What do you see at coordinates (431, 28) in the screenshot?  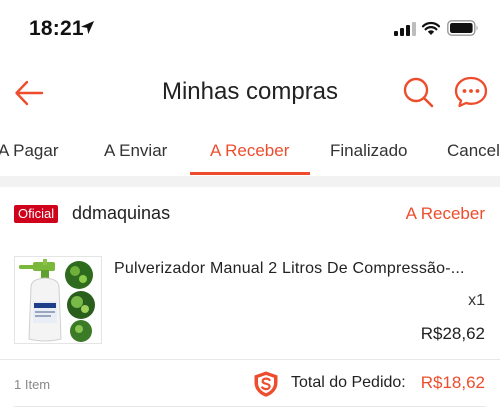 I see `wifi-icon` at bounding box center [431, 28].